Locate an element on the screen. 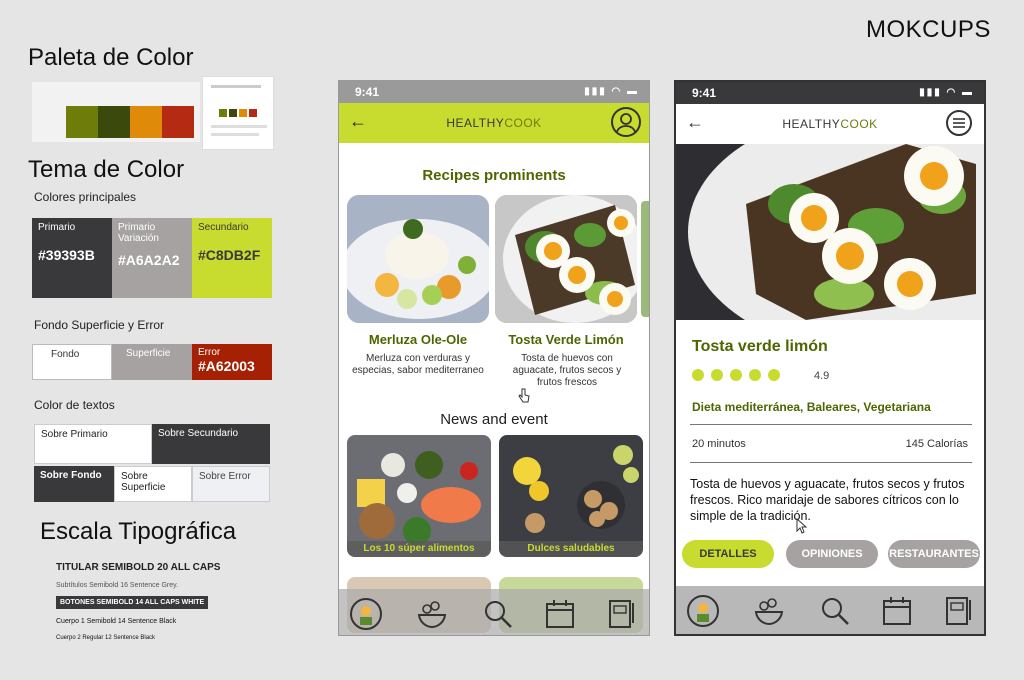  recipe-title-tosta: Tosta Verde Limón is located at coordinates (566, 339).